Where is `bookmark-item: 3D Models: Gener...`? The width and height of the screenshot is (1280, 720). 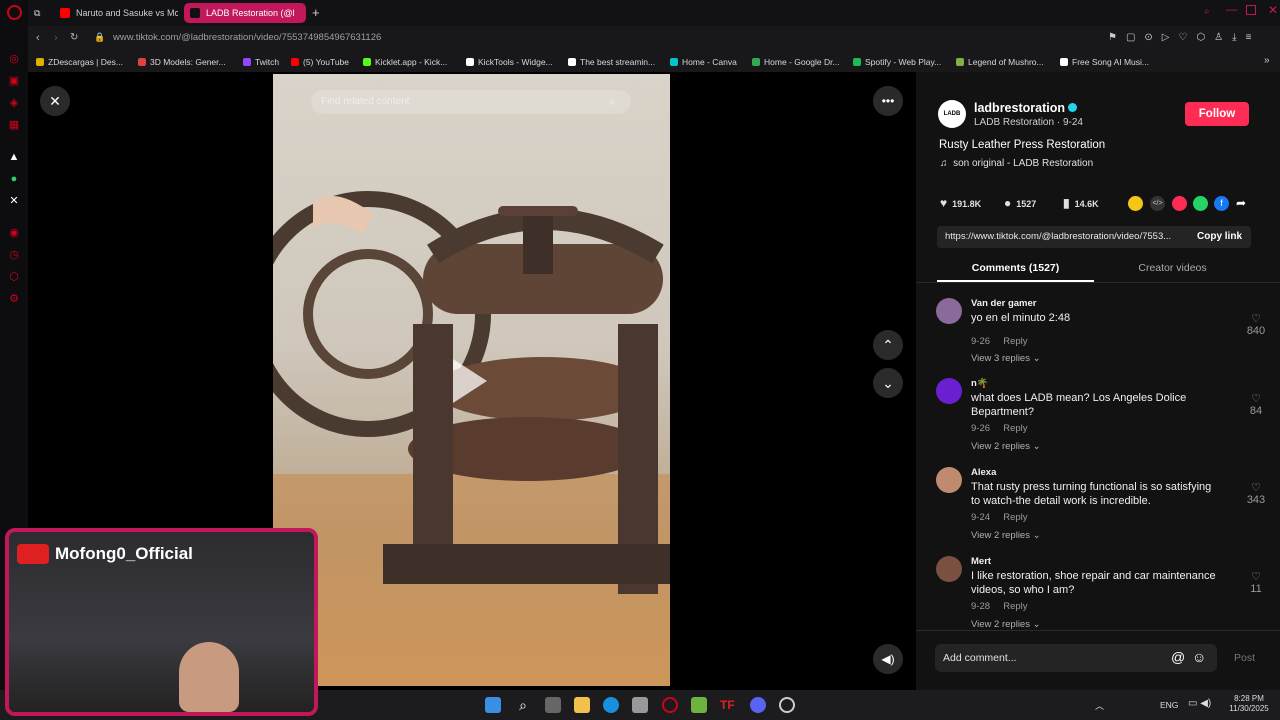
bookmark-item: 3D Models: Gener... is located at coordinates (182, 62).